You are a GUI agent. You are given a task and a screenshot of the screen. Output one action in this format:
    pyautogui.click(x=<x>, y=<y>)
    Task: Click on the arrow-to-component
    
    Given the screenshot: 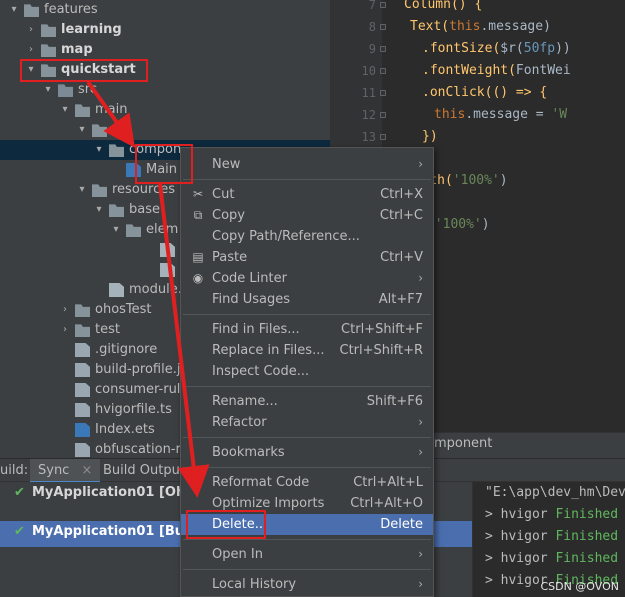 What is the action you would take?
    pyautogui.click(x=110, y=114)
    